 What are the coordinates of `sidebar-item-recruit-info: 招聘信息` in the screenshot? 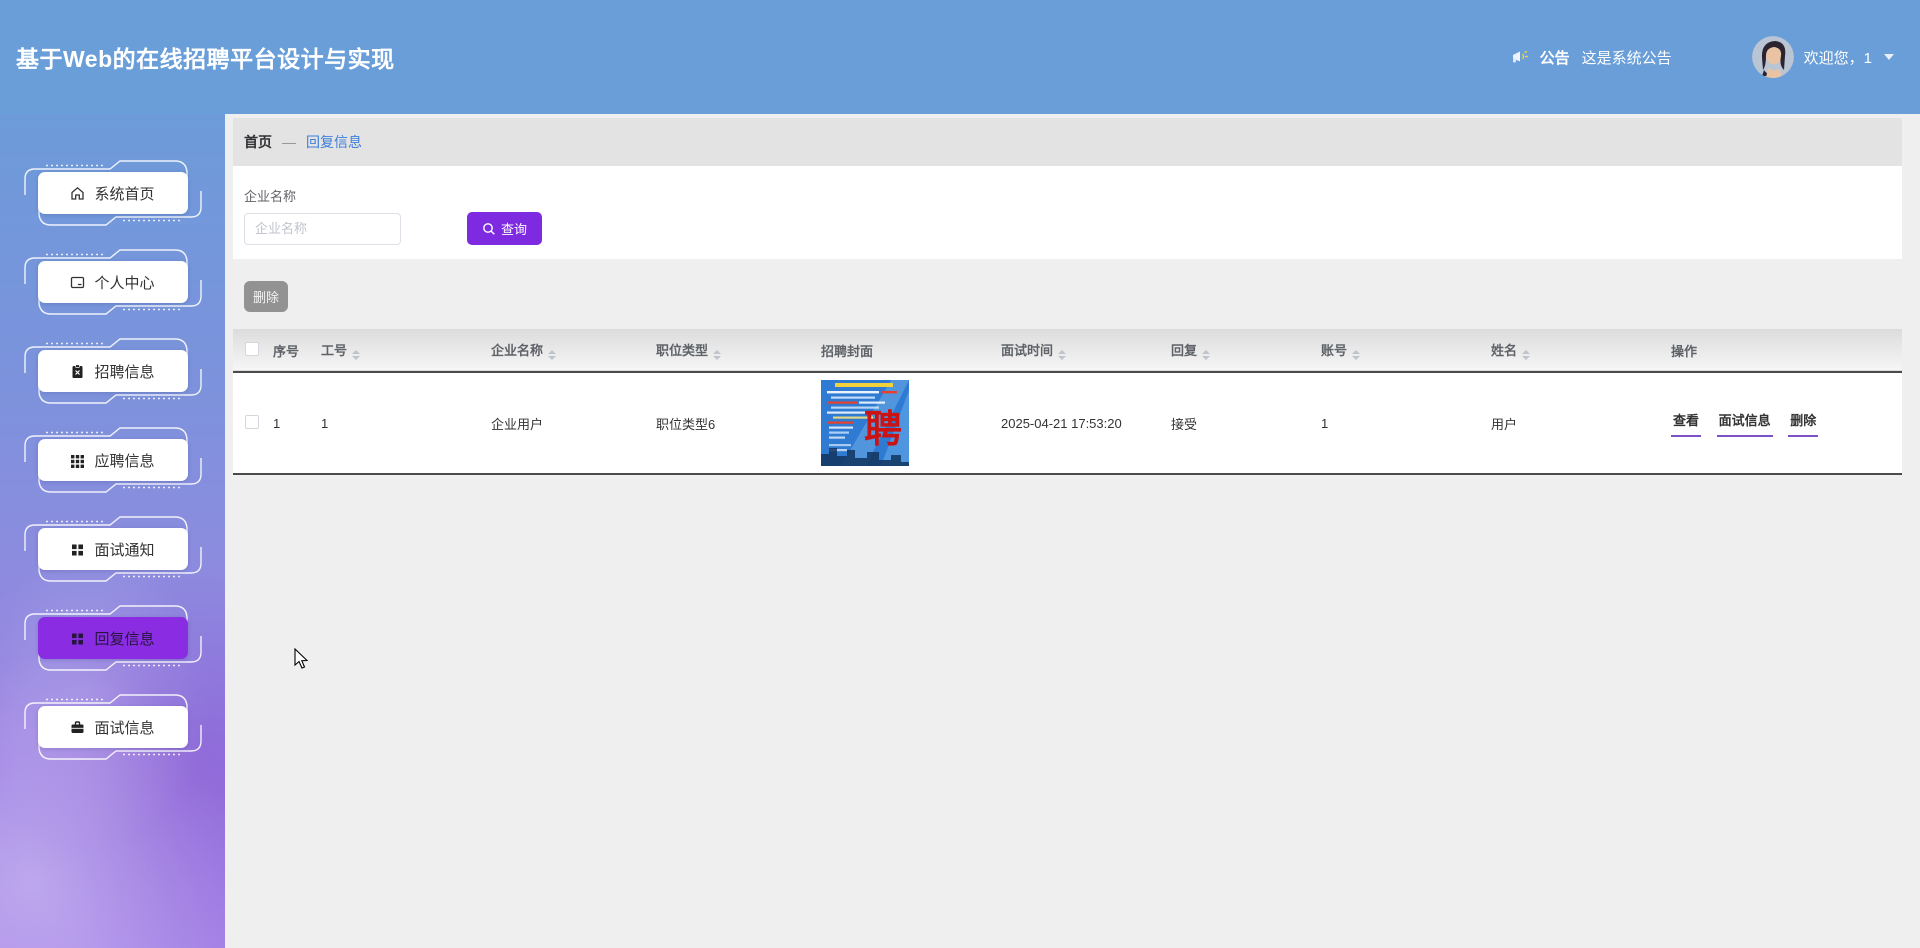 It's located at (113, 371).